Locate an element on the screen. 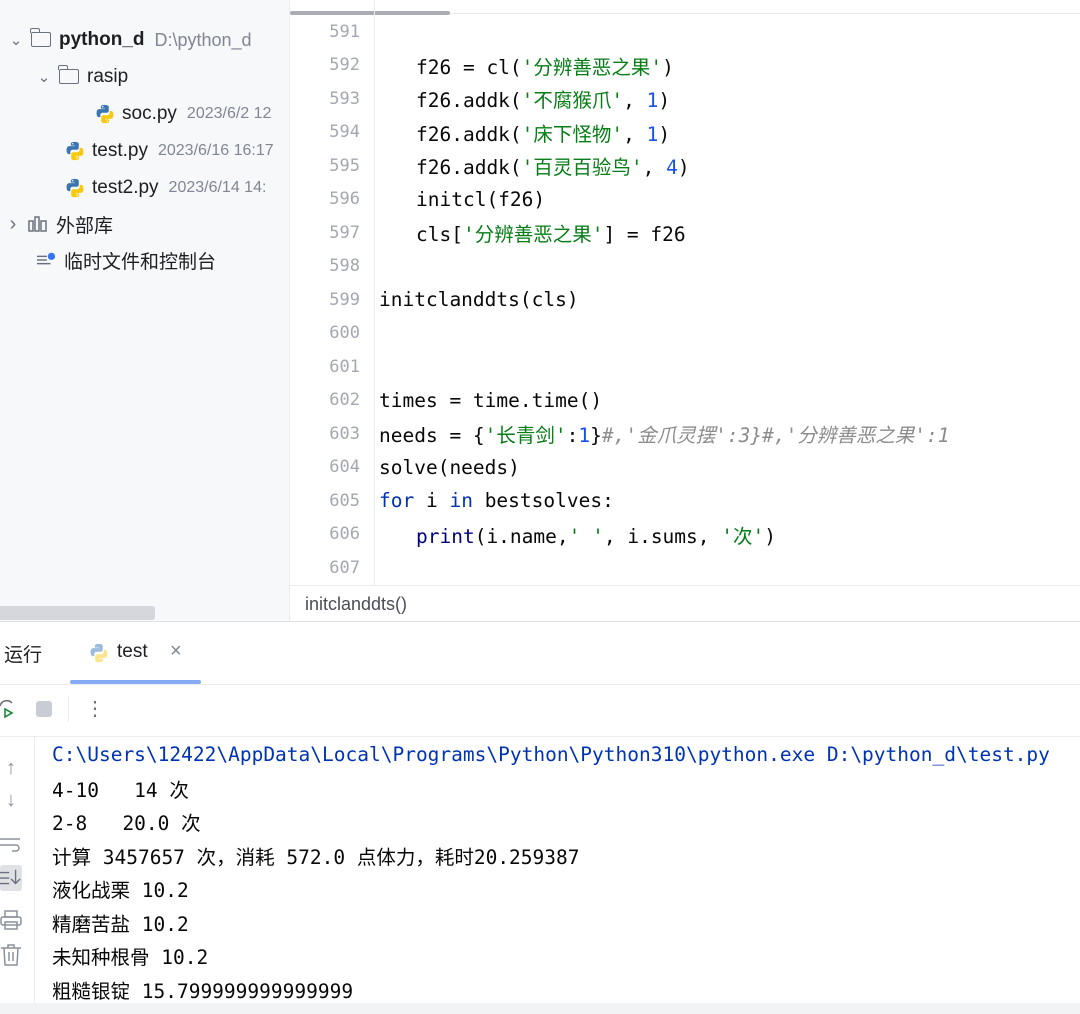 The width and height of the screenshot is (1080, 1014). status-strip is located at coordinates (540, 1008).